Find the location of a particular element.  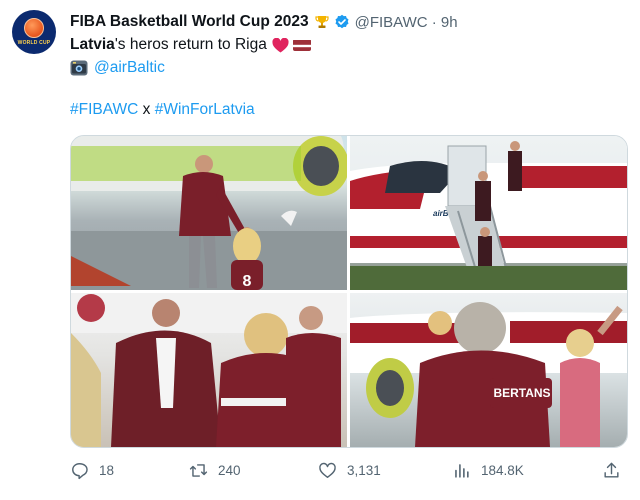

tweet-actions: 18 240 3,131 184.8K is located at coordinates (346, 470).